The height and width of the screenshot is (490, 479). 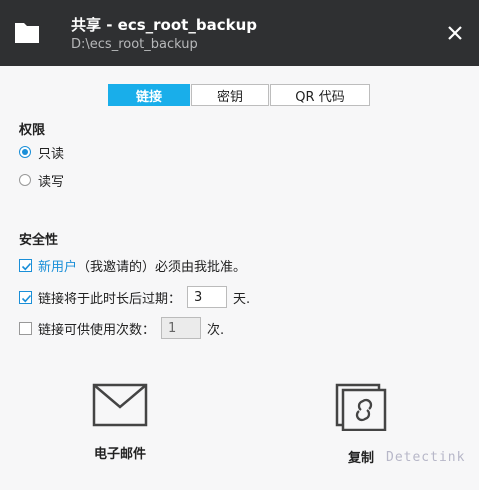 I want to click on folder-path: D:\ecs_root_backup, so click(x=134, y=44).